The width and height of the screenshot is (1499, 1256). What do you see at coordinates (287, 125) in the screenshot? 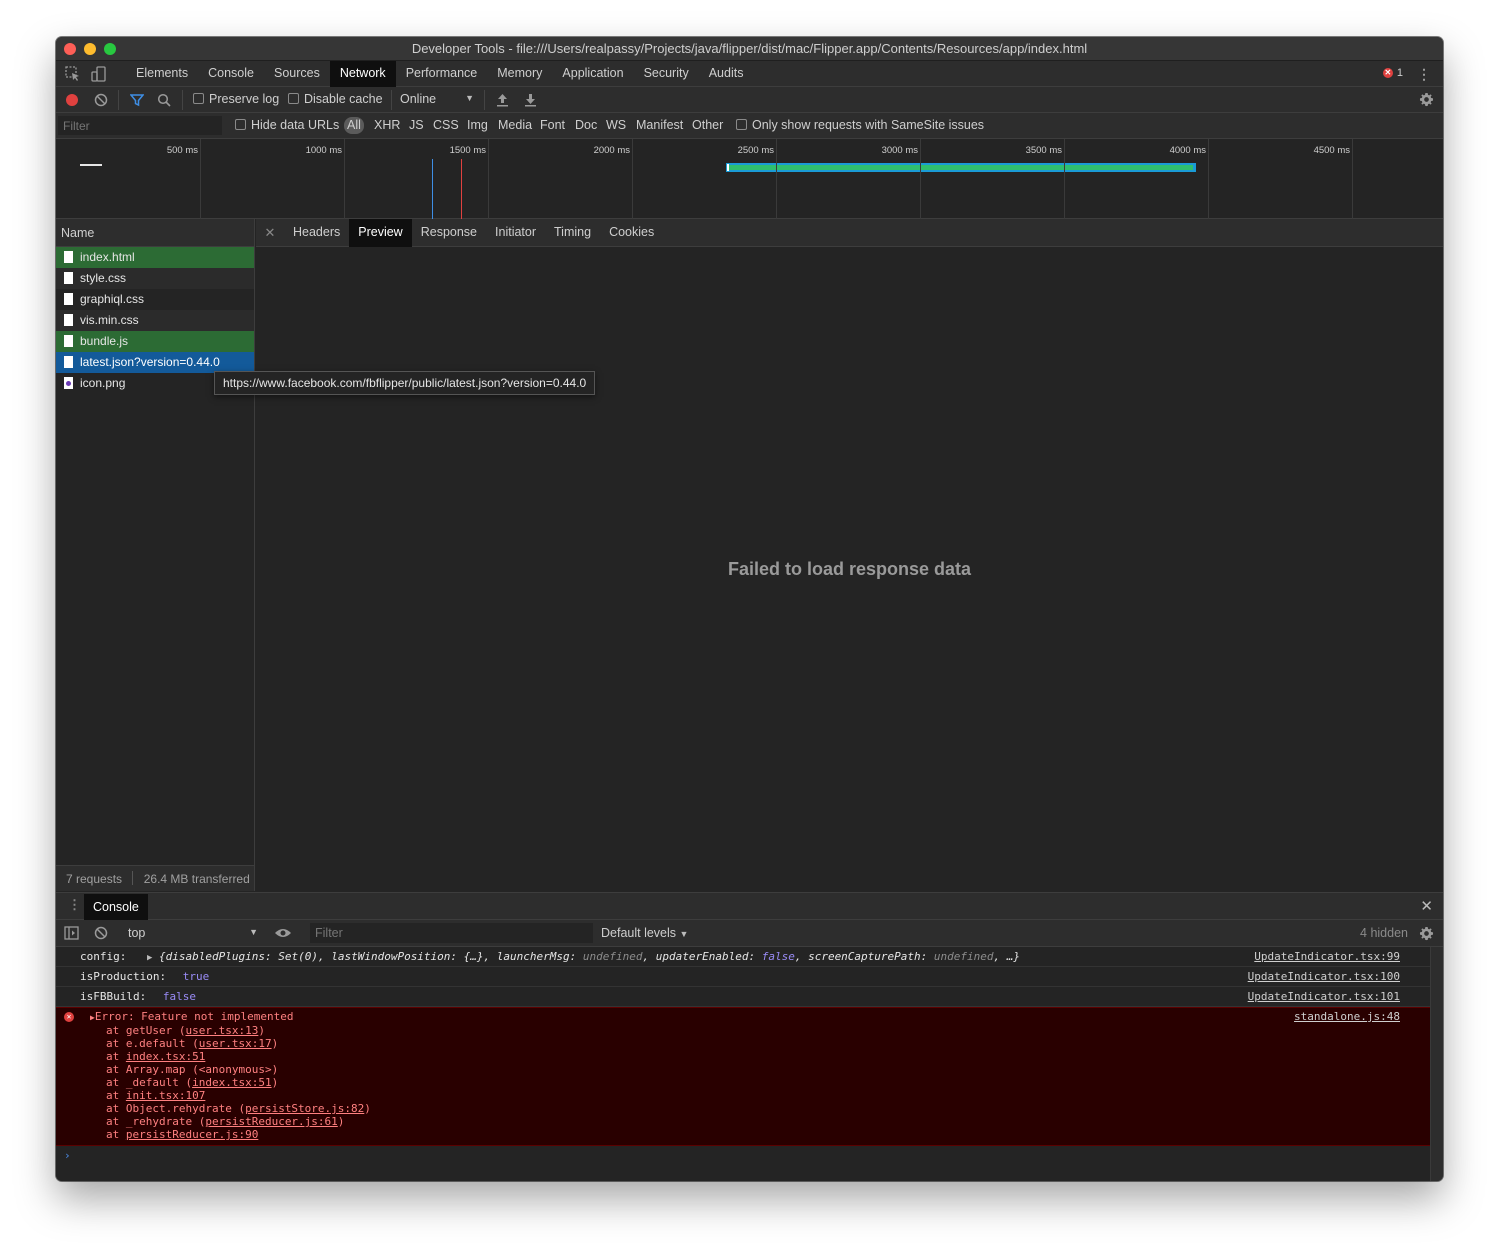
I see `hide-data-urls-checkbox: Hide data URLs` at bounding box center [287, 125].